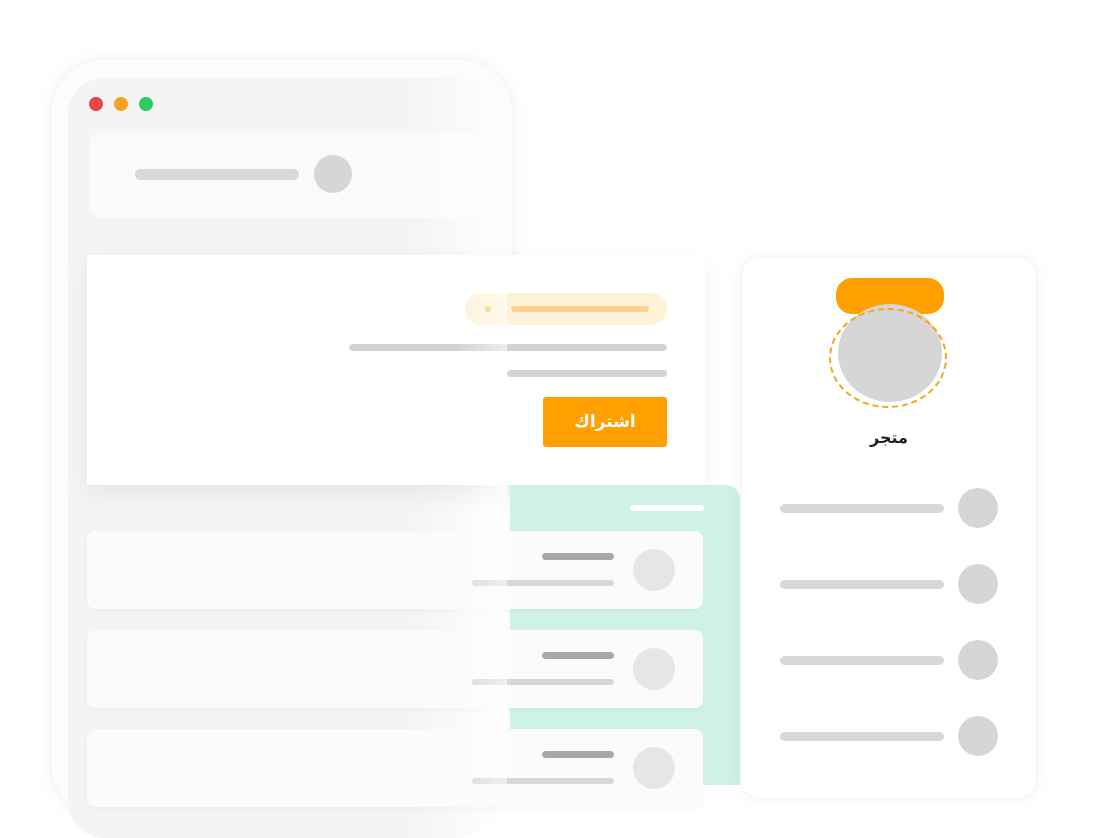 The height and width of the screenshot is (838, 1101). Describe the element at coordinates (333, 174) in the screenshot. I see `profile-avatar` at that location.